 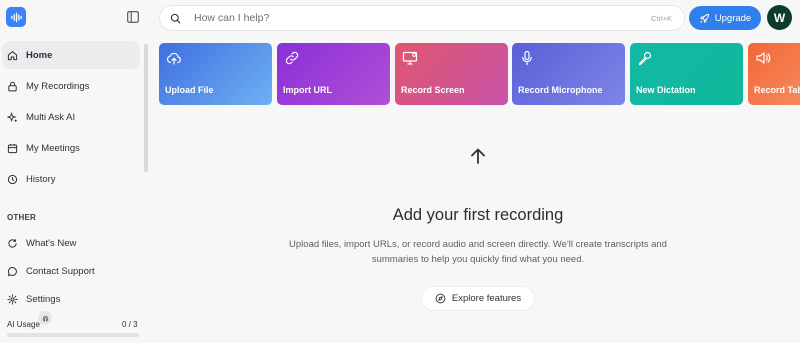 I want to click on sidebar-item-label: History, so click(x=41, y=179).